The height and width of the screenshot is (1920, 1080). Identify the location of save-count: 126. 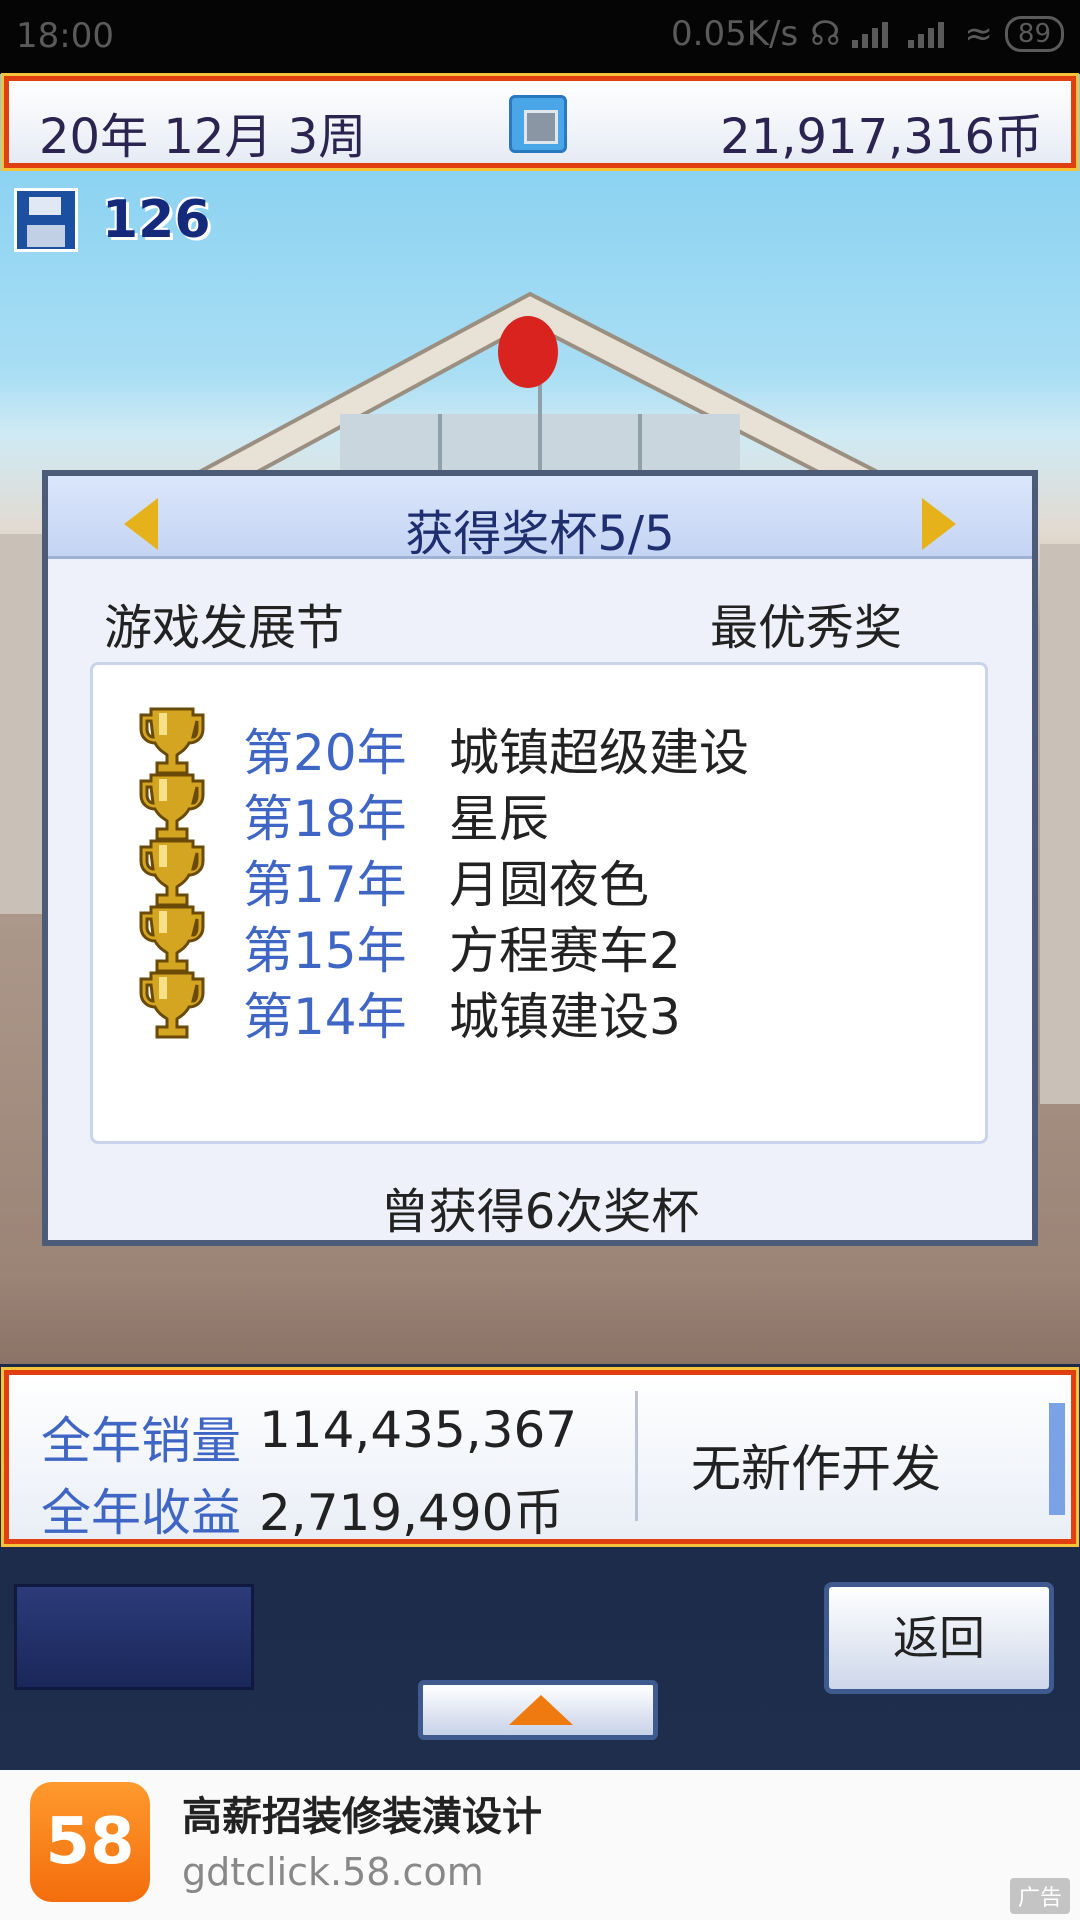
(156, 220).